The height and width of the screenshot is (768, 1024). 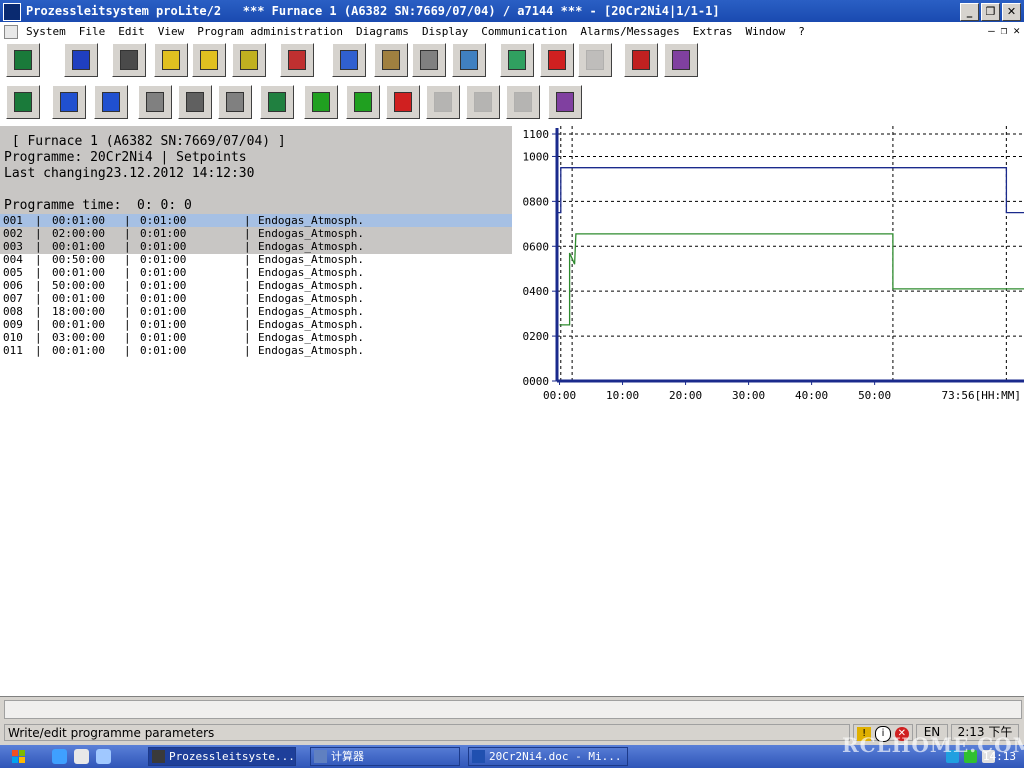 I want to click on diagram-color-button, so click(x=349, y=60).